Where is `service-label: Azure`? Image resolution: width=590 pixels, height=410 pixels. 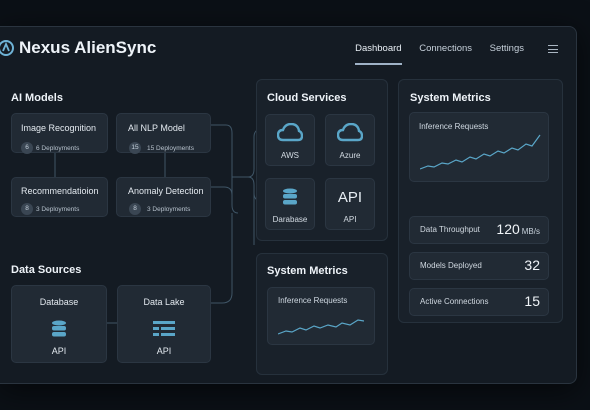 service-label: Azure is located at coordinates (350, 155).